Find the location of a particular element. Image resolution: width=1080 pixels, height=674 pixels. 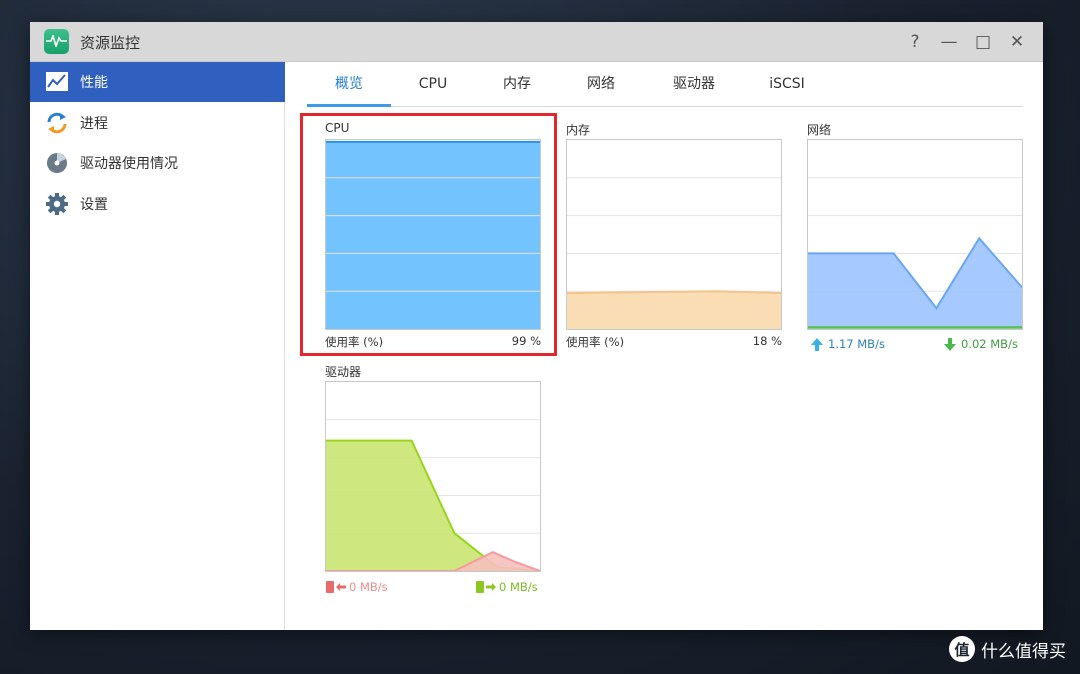

tab-iscsi: iSCSI is located at coordinates (787, 89).